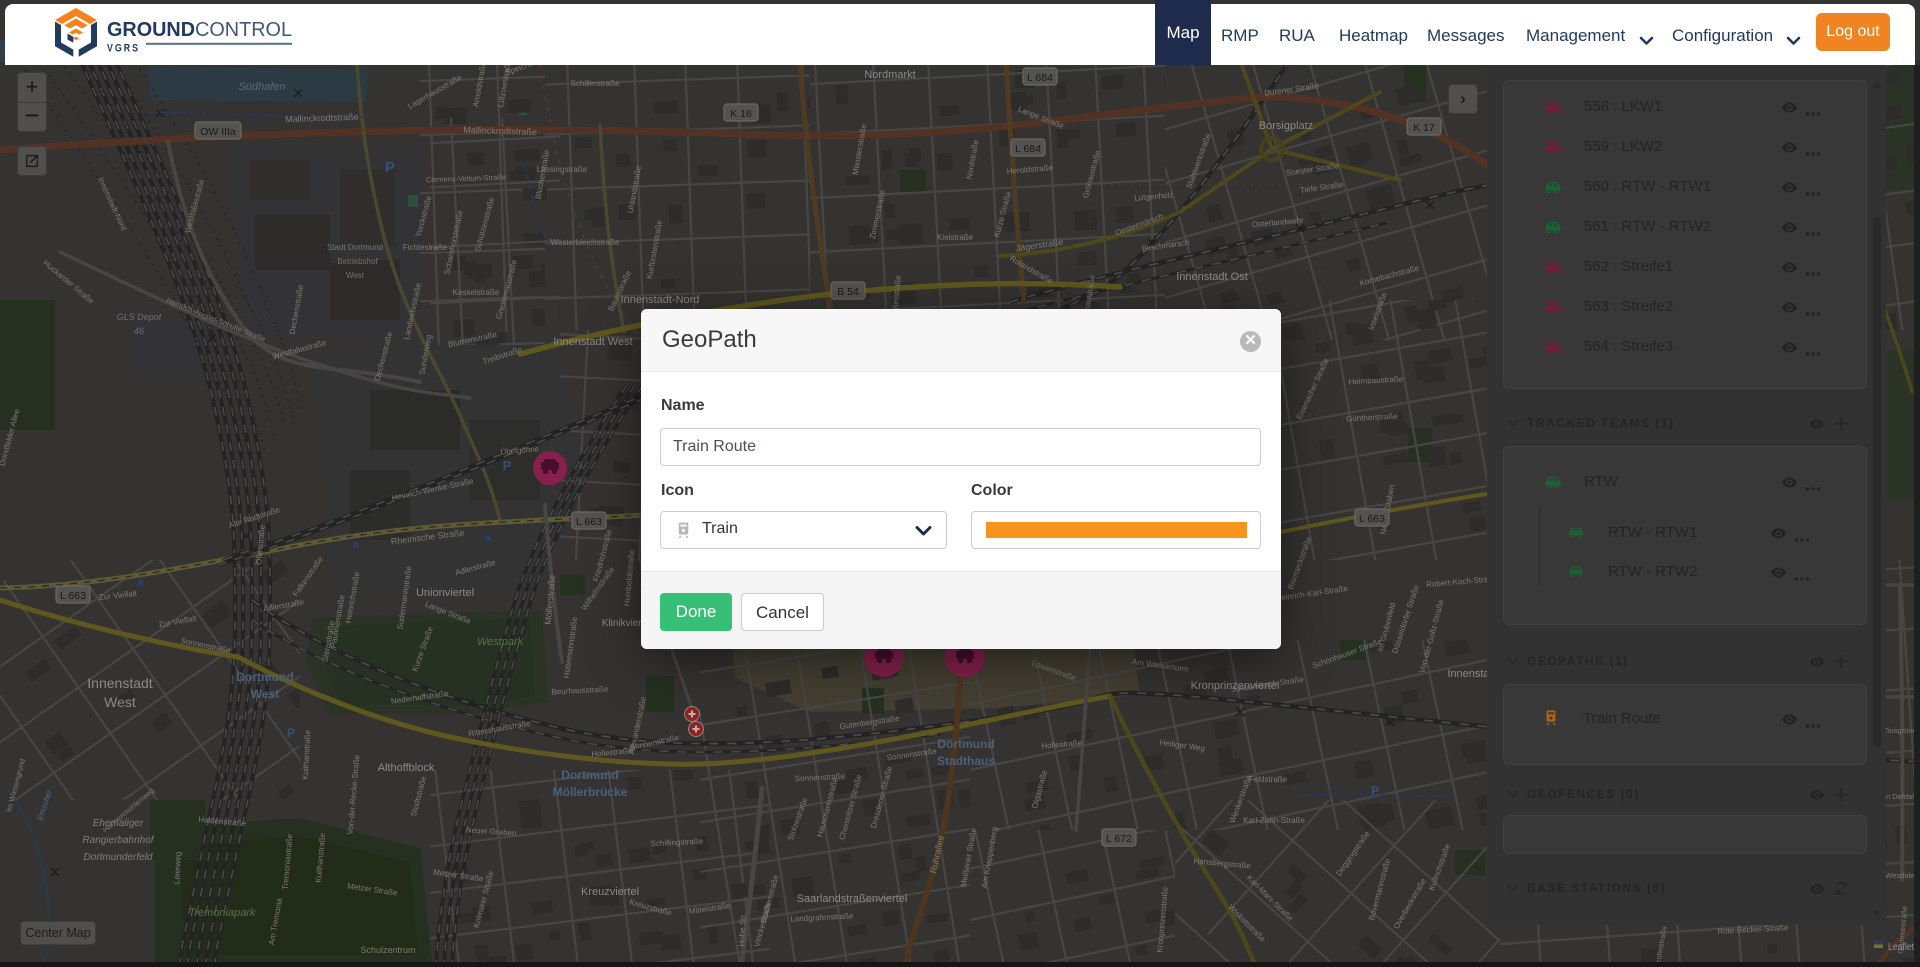 The image size is (1920, 967). What do you see at coordinates (500, 642) in the screenshot?
I see `svg-text: Westpark` at bounding box center [500, 642].